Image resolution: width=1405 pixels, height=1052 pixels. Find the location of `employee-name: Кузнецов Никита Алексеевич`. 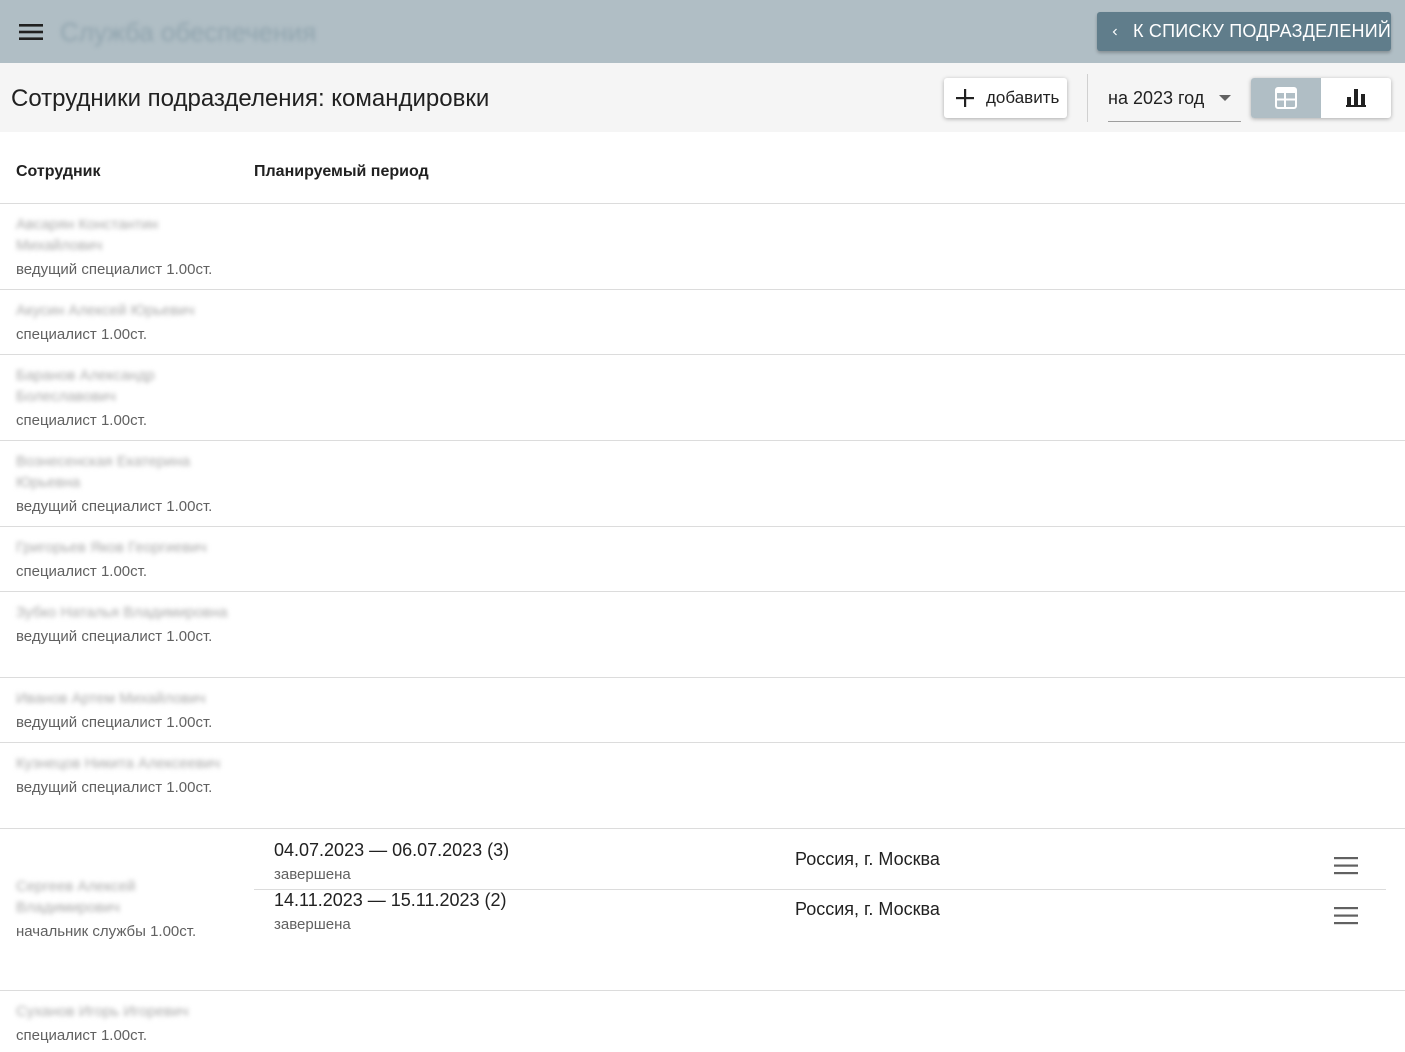

employee-name: Кузнецов Никита Алексеевич is located at coordinates (118, 763).